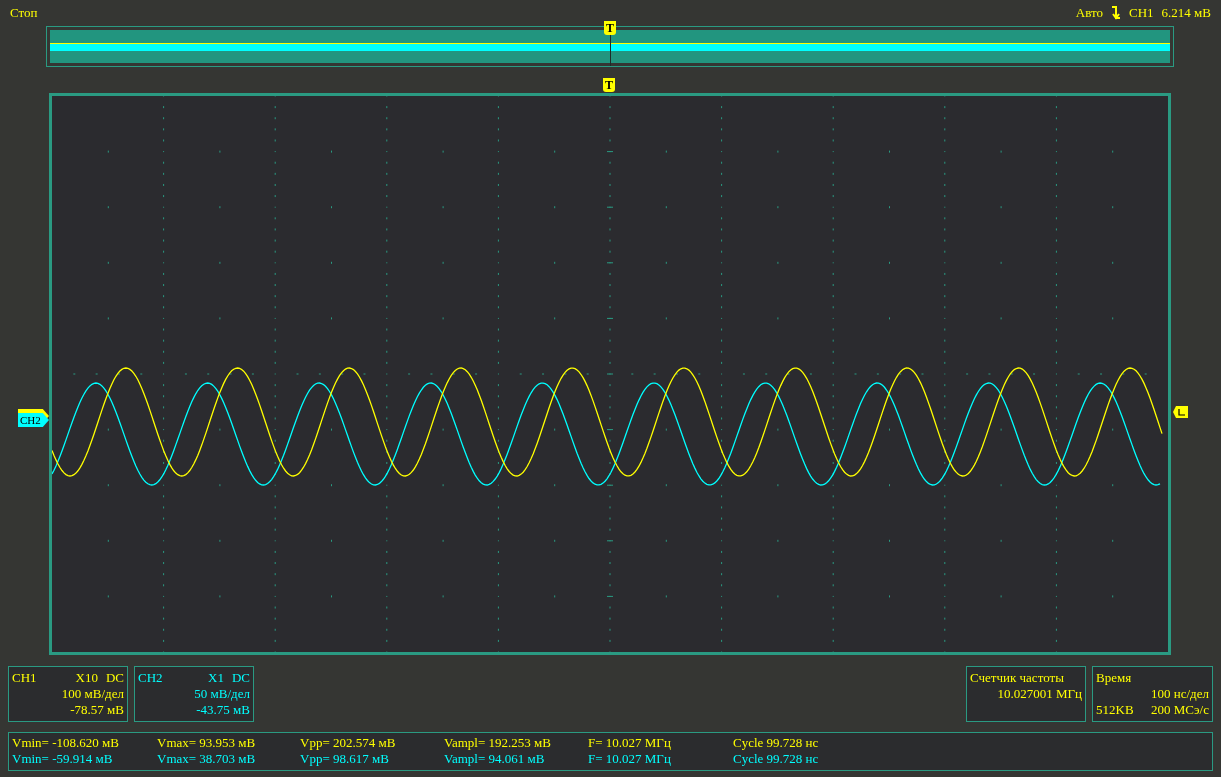 The image size is (1221, 777). What do you see at coordinates (1017, 678) in the screenshot?
I see `panel-title: Счетчик частоты` at bounding box center [1017, 678].